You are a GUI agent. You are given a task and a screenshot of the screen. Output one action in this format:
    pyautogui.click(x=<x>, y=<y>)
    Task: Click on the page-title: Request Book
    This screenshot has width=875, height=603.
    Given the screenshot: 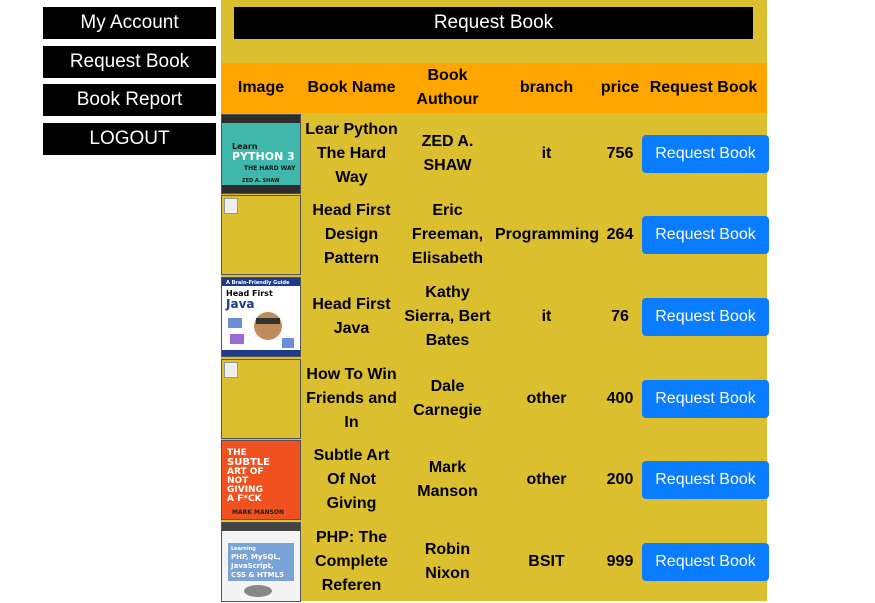 What is the action you would take?
    pyautogui.click(x=493, y=23)
    